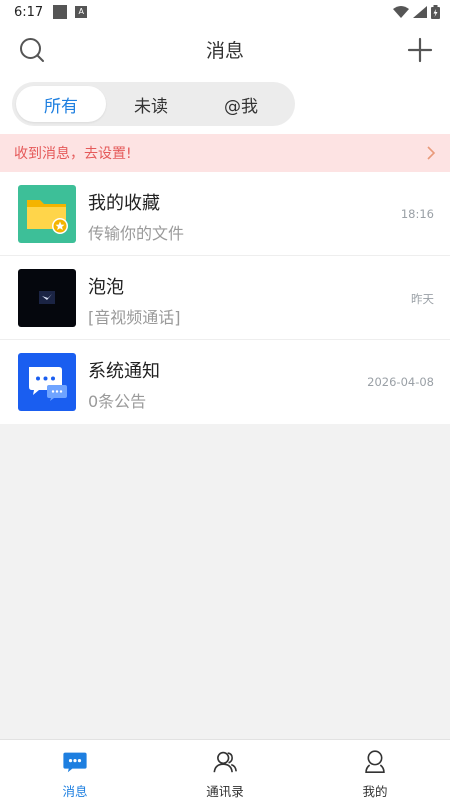 Image resolution: width=450 pixels, height=800 pixels. What do you see at coordinates (61, 104) in the screenshot?
I see `tab-all: 所有` at bounding box center [61, 104].